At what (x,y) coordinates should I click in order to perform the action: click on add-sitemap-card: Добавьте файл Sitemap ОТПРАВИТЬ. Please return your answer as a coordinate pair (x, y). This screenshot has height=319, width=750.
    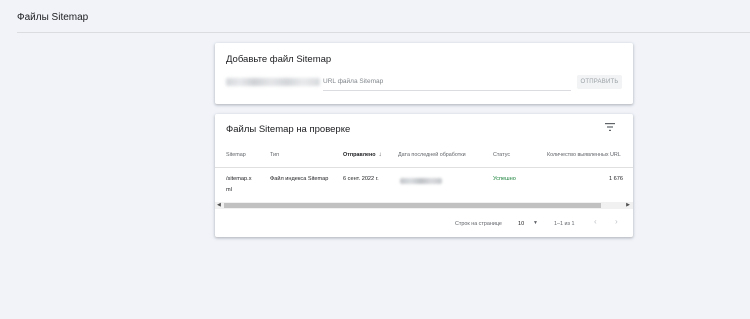
    Looking at the image, I should click on (424, 73).